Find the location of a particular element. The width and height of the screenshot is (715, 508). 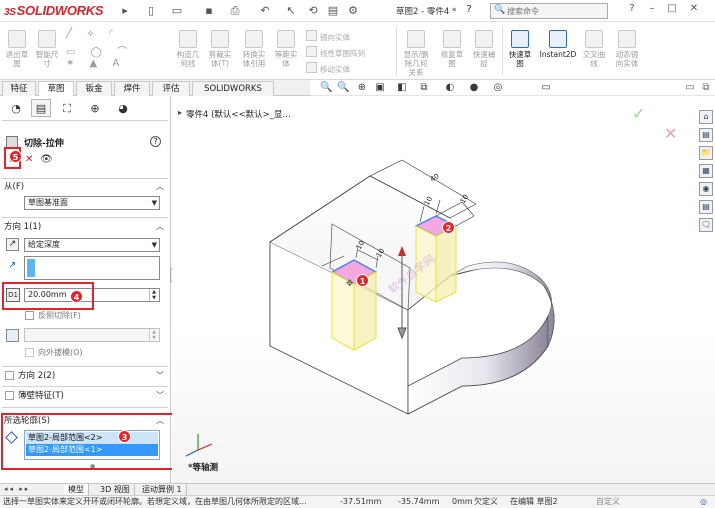

options-gear-icon: ⚙ is located at coordinates (353, 11).